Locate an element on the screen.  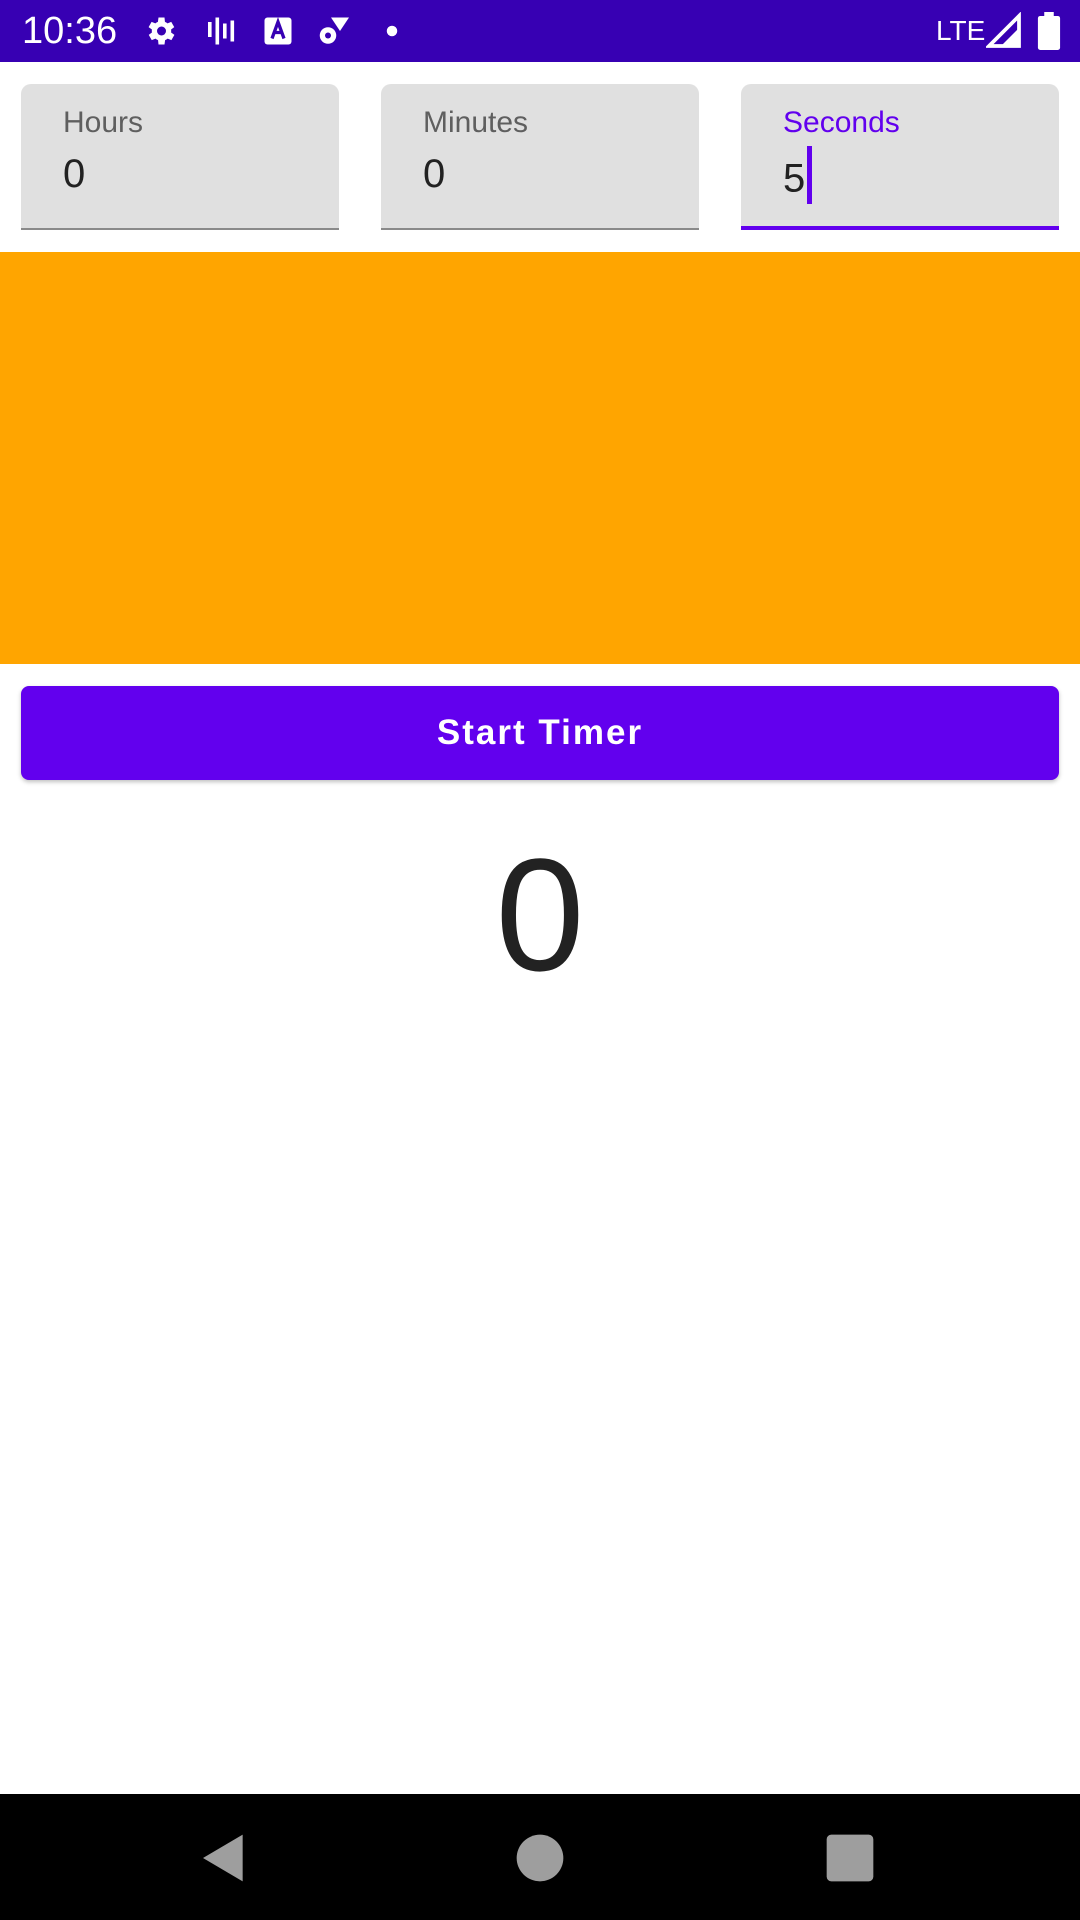
seconds-field: Seconds 5 is located at coordinates (900, 157).